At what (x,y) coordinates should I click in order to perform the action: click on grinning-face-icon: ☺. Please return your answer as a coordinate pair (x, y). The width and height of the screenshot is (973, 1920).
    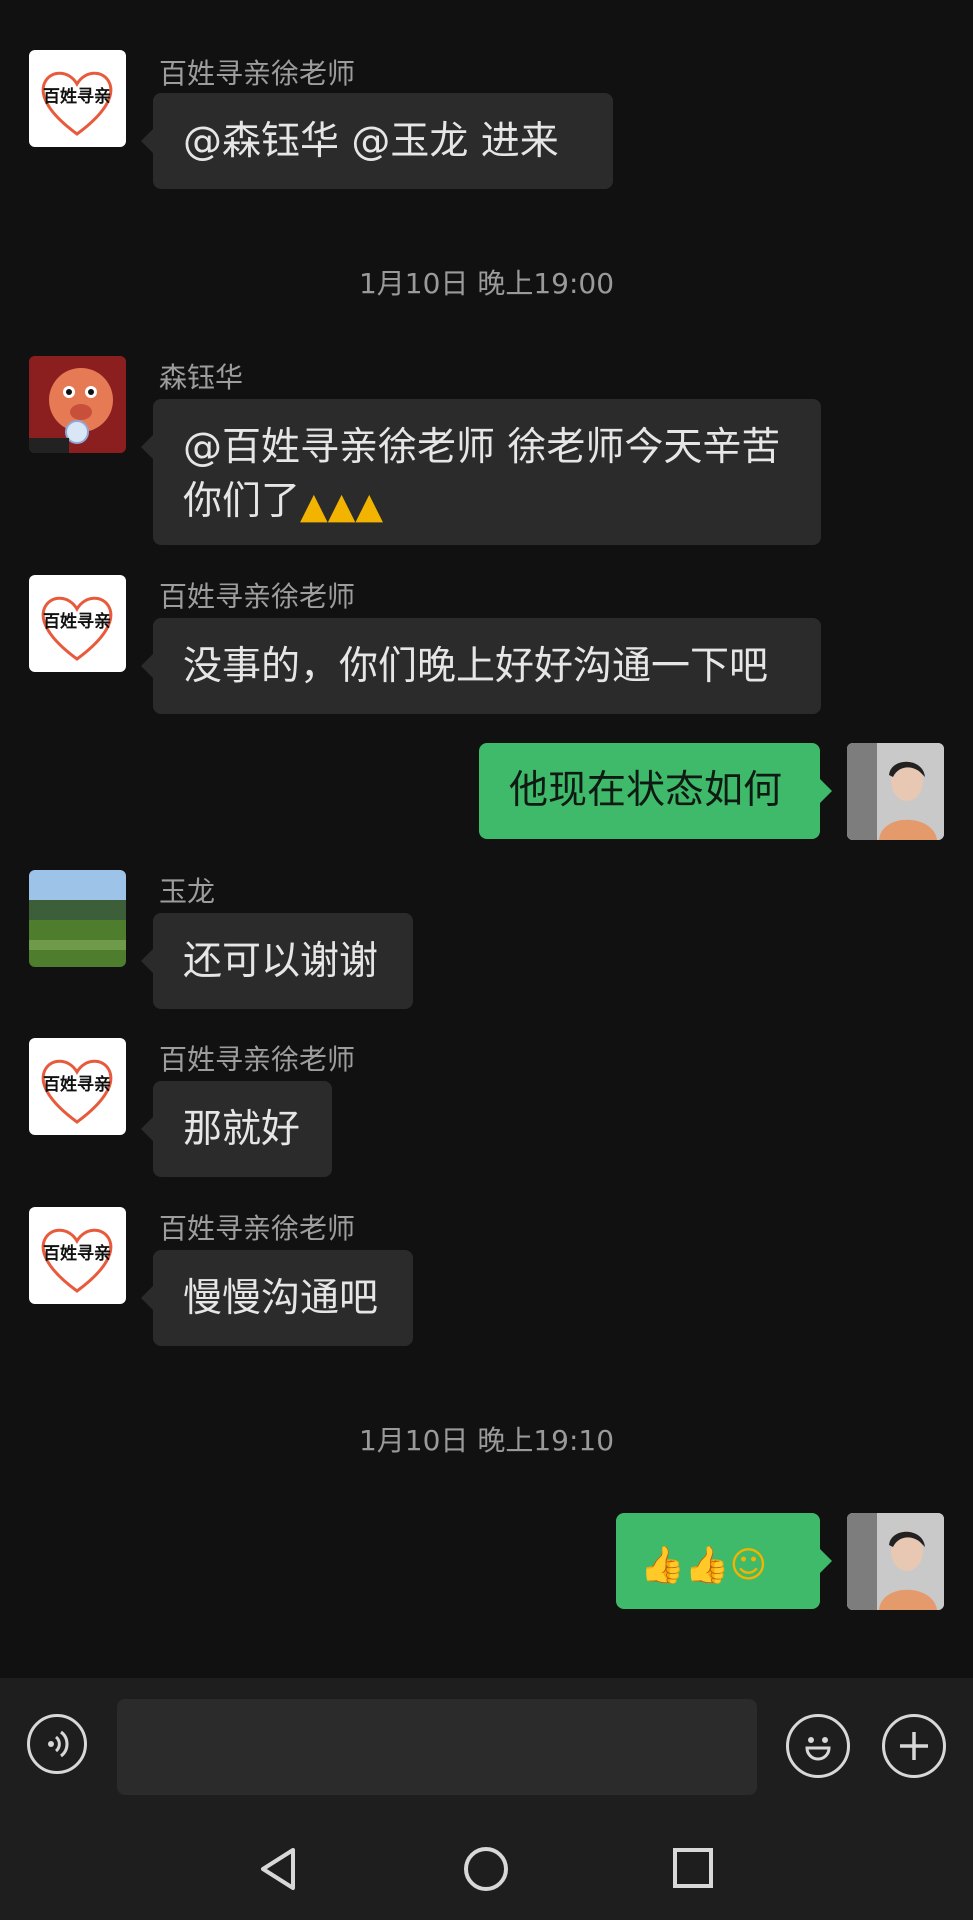
    Looking at the image, I should click on (748, 1565).